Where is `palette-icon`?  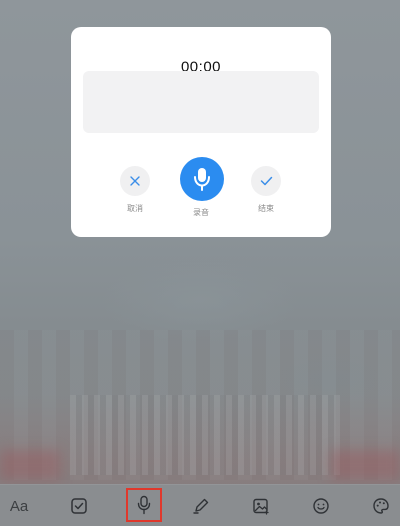
palette-icon is located at coordinates (381, 506).